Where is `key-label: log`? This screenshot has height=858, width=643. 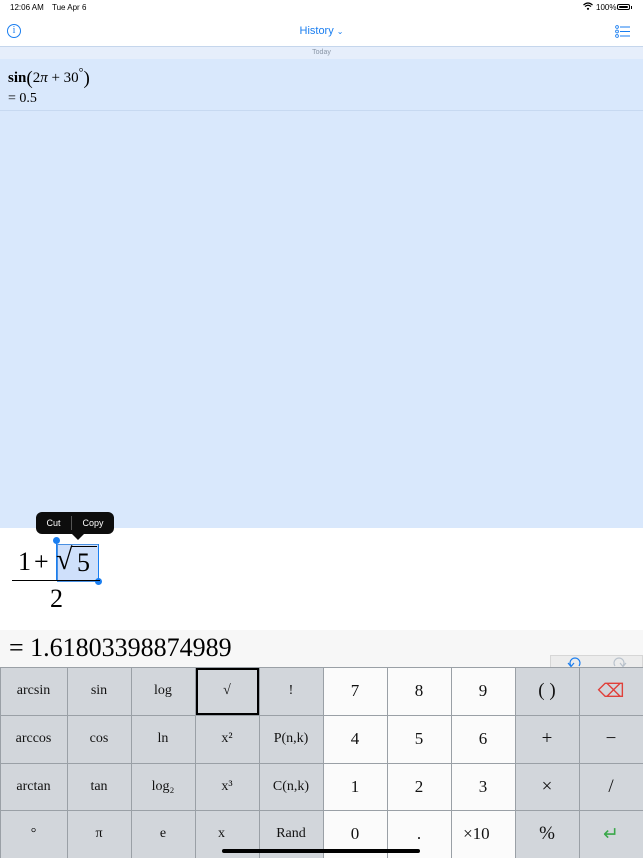
key-label: log is located at coordinates (163, 690).